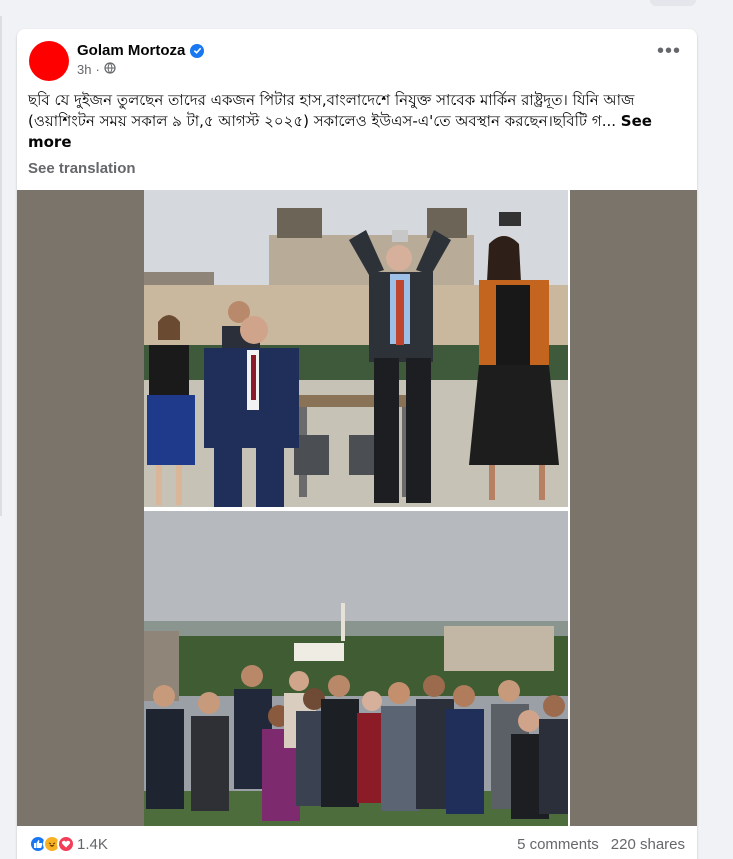  I want to click on post-header-author: Golam Mortoza, so click(141, 50).